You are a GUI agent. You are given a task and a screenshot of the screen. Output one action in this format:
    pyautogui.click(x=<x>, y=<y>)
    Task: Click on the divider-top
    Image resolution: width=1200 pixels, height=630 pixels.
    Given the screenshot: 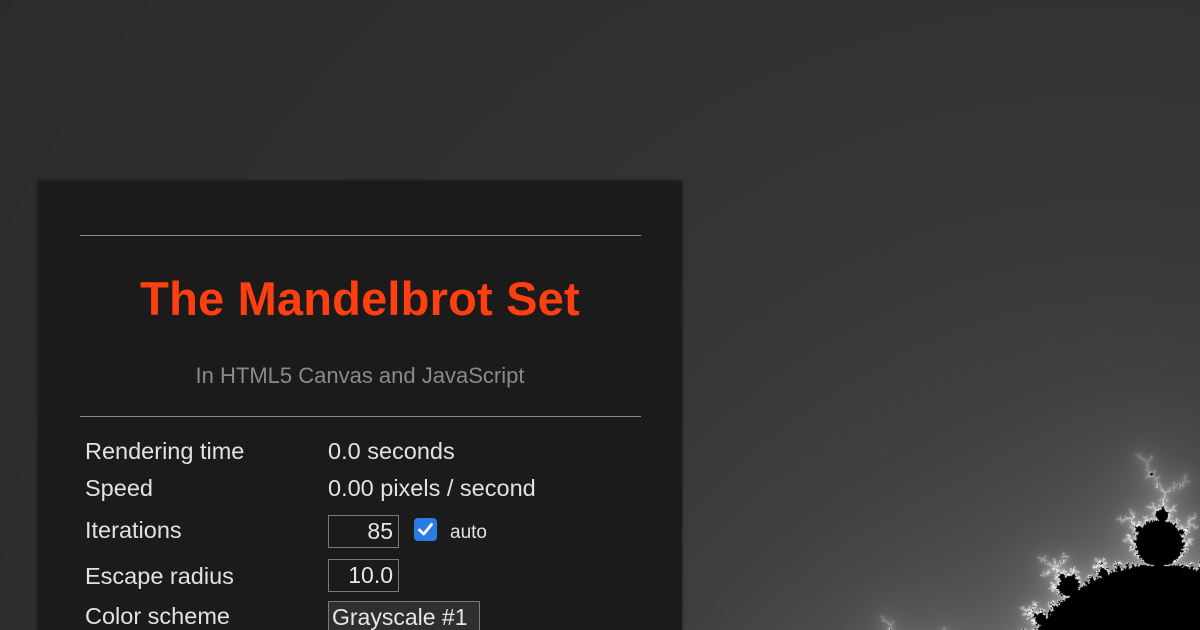 What is the action you would take?
    pyautogui.click(x=360, y=235)
    